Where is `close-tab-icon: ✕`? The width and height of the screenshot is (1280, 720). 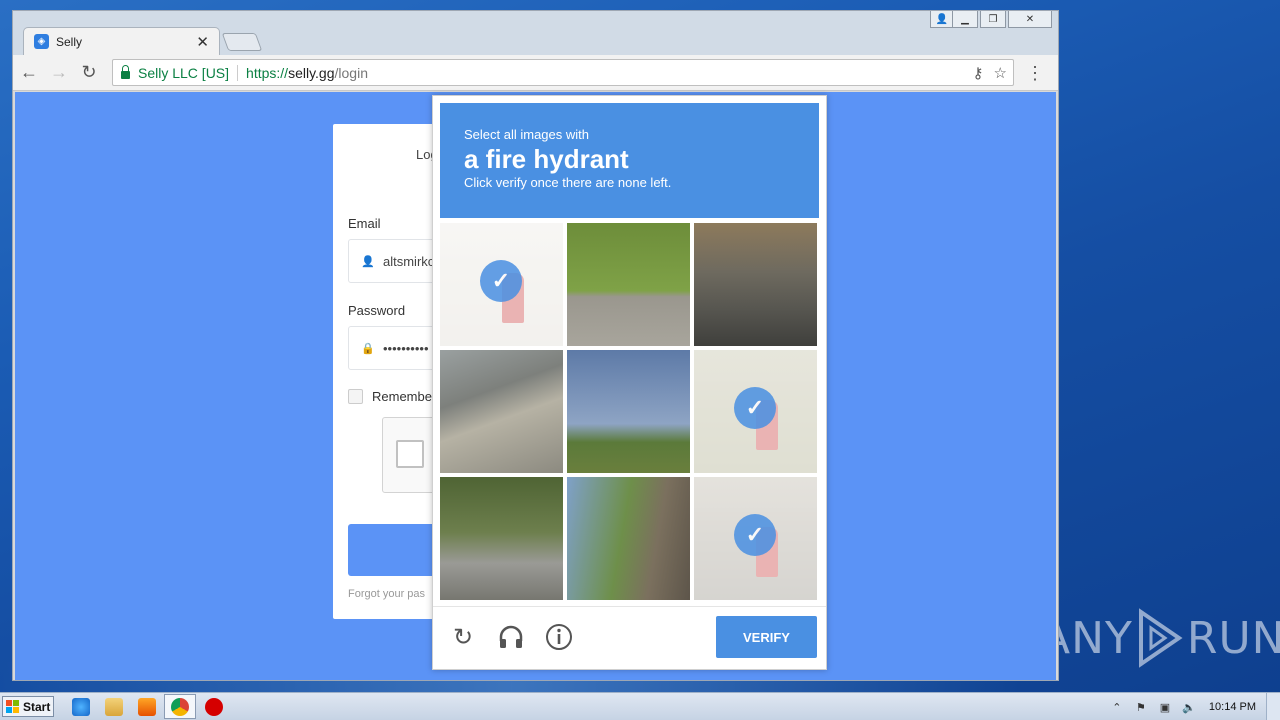
close-tab-icon: ✕ is located at coordinates (202, 42).